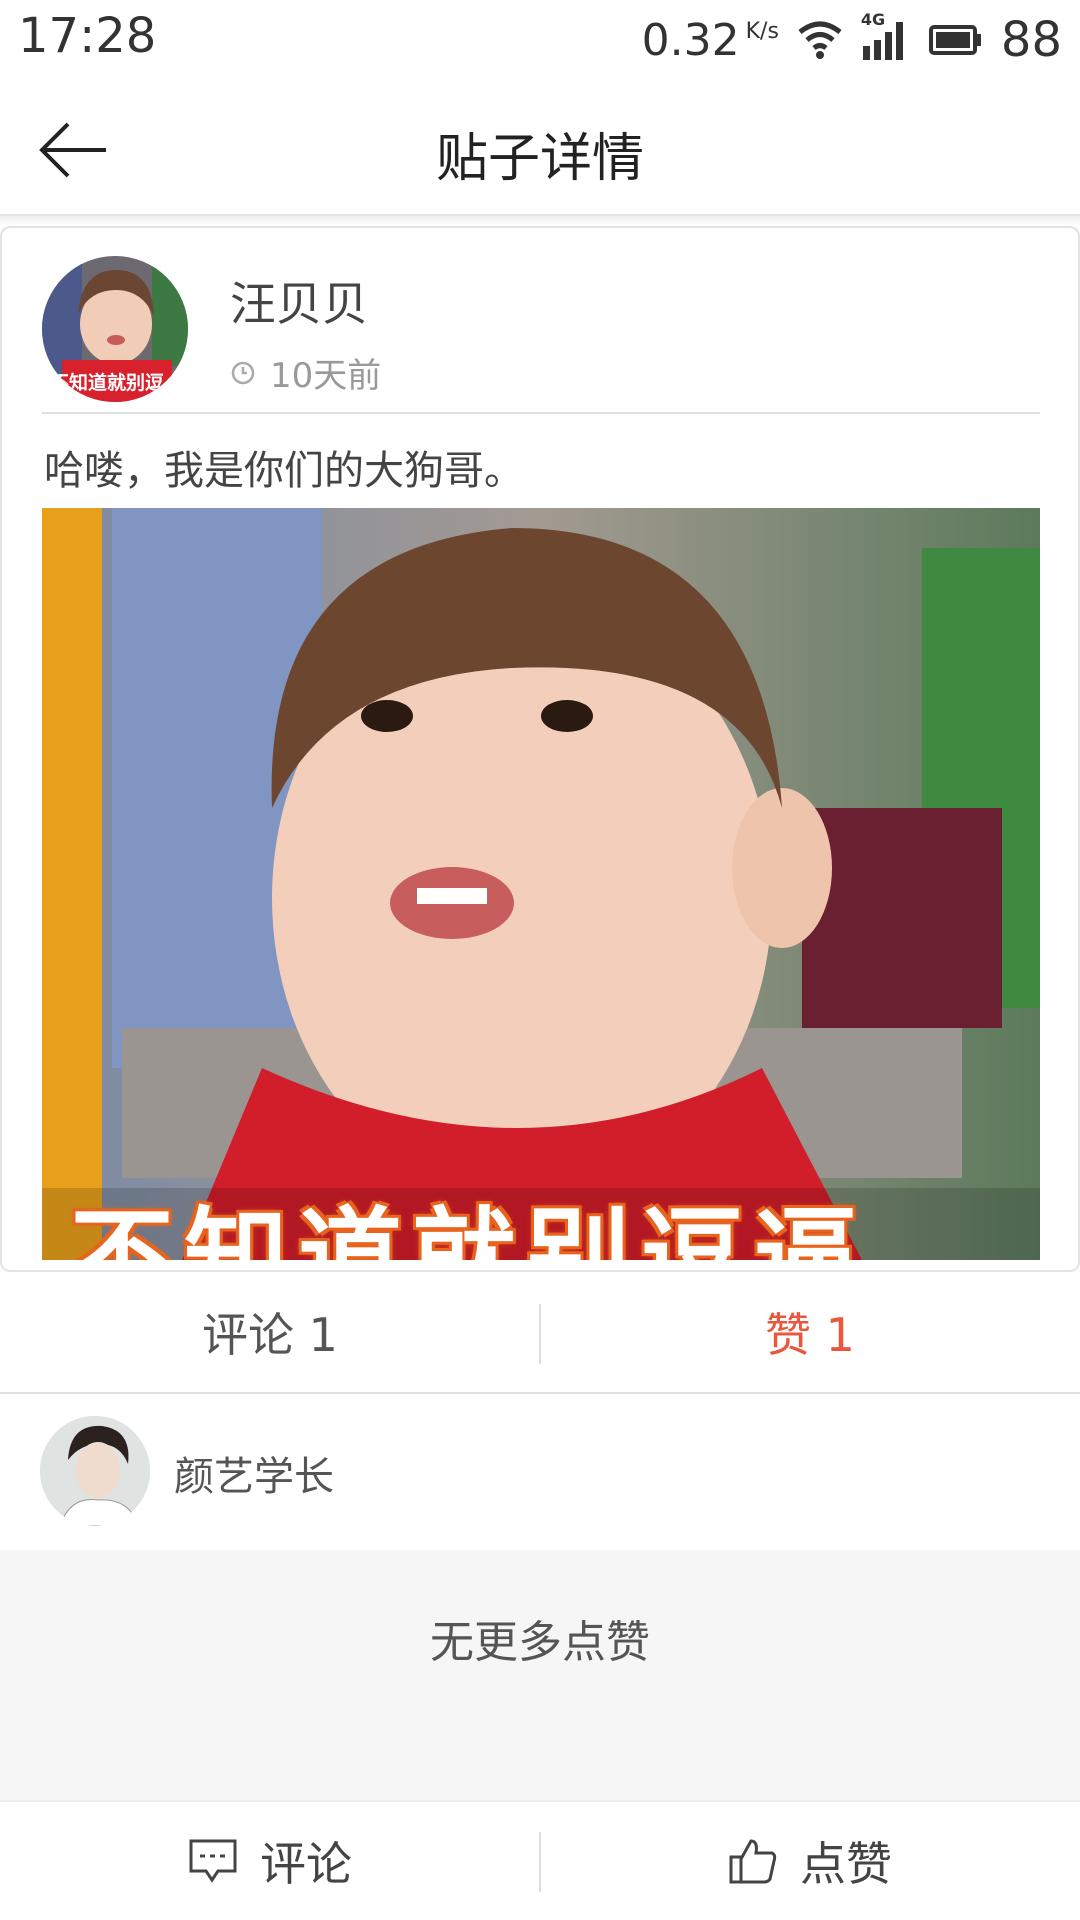  Describe the element at coordinates (540, 1472) in the screenshot. I see `list-item: 颜艺学长` at that location.